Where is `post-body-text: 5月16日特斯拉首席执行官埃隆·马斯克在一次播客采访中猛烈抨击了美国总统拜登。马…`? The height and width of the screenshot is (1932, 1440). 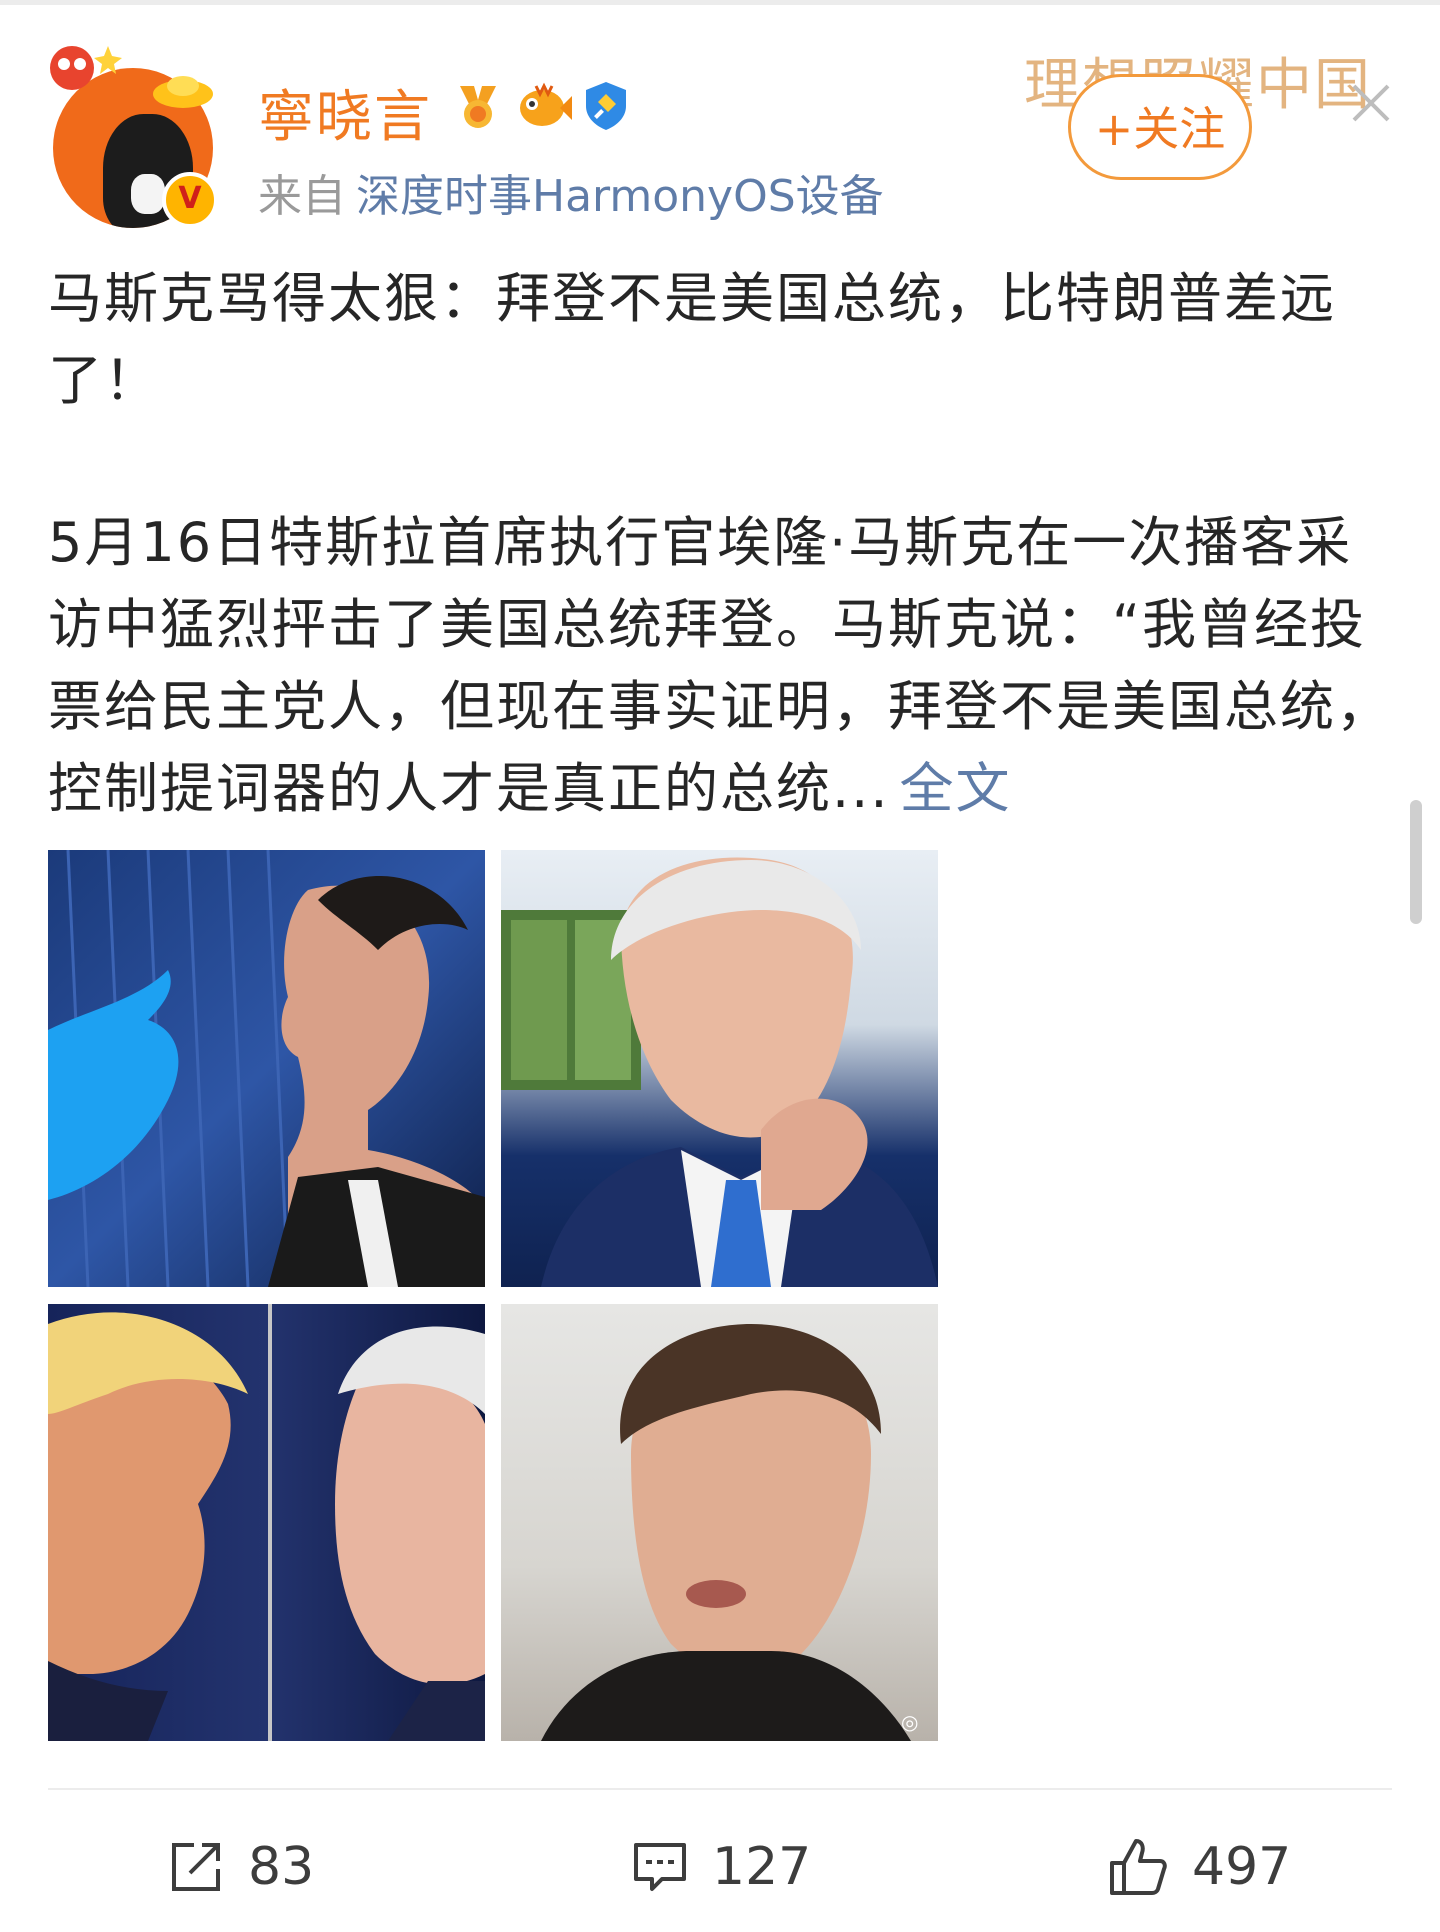 post-body-text: 5月16日特斯拉首席执行官埃隆·马斯克在一次播客采访中猛烈抨击了美国总统拜登。马… is located at coordinates (720, 665).